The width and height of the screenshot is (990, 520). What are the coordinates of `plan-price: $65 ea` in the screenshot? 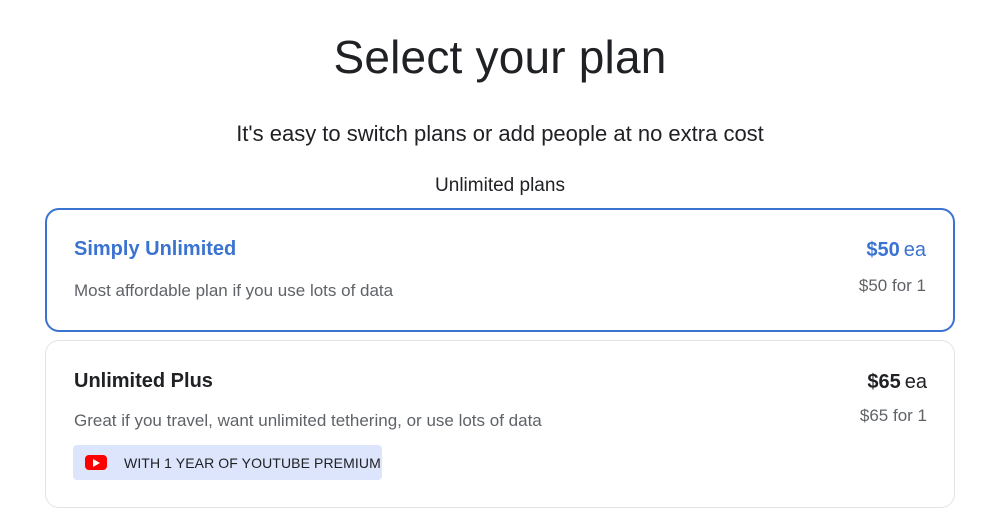 It's located at (897, 382).